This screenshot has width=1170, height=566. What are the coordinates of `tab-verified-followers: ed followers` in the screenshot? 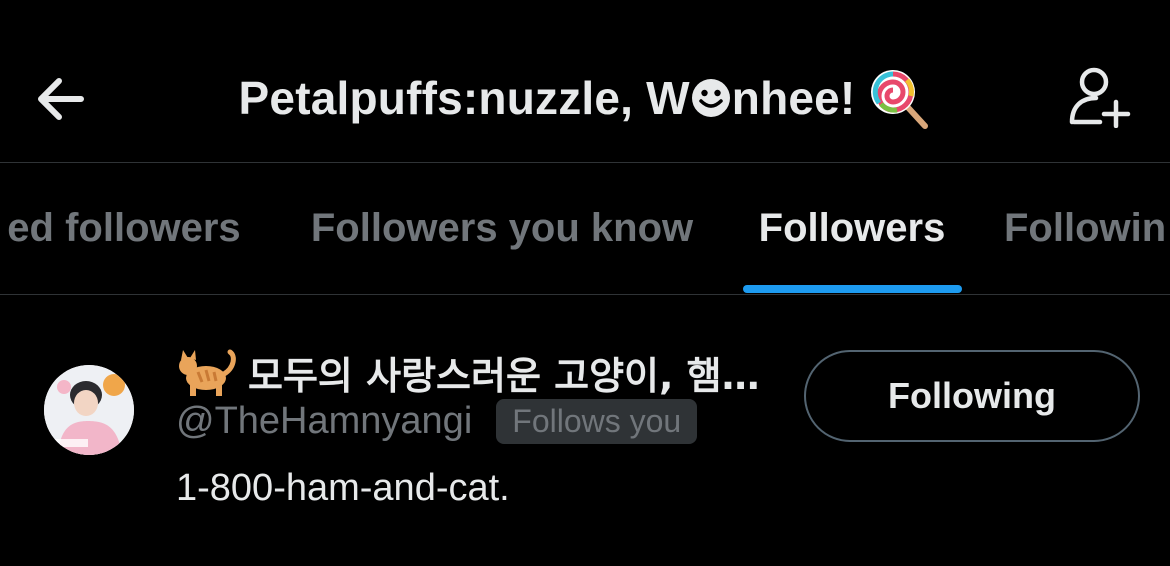 It's located at (125, 228).